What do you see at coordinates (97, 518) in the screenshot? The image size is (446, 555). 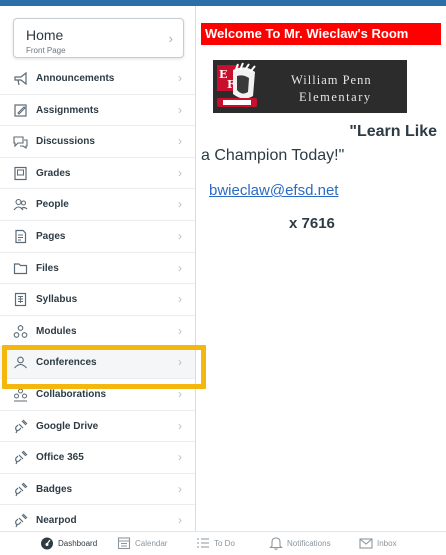 I see `sidebar-item-nearpod: Nearpod ›` at bounding box center [97, 518].